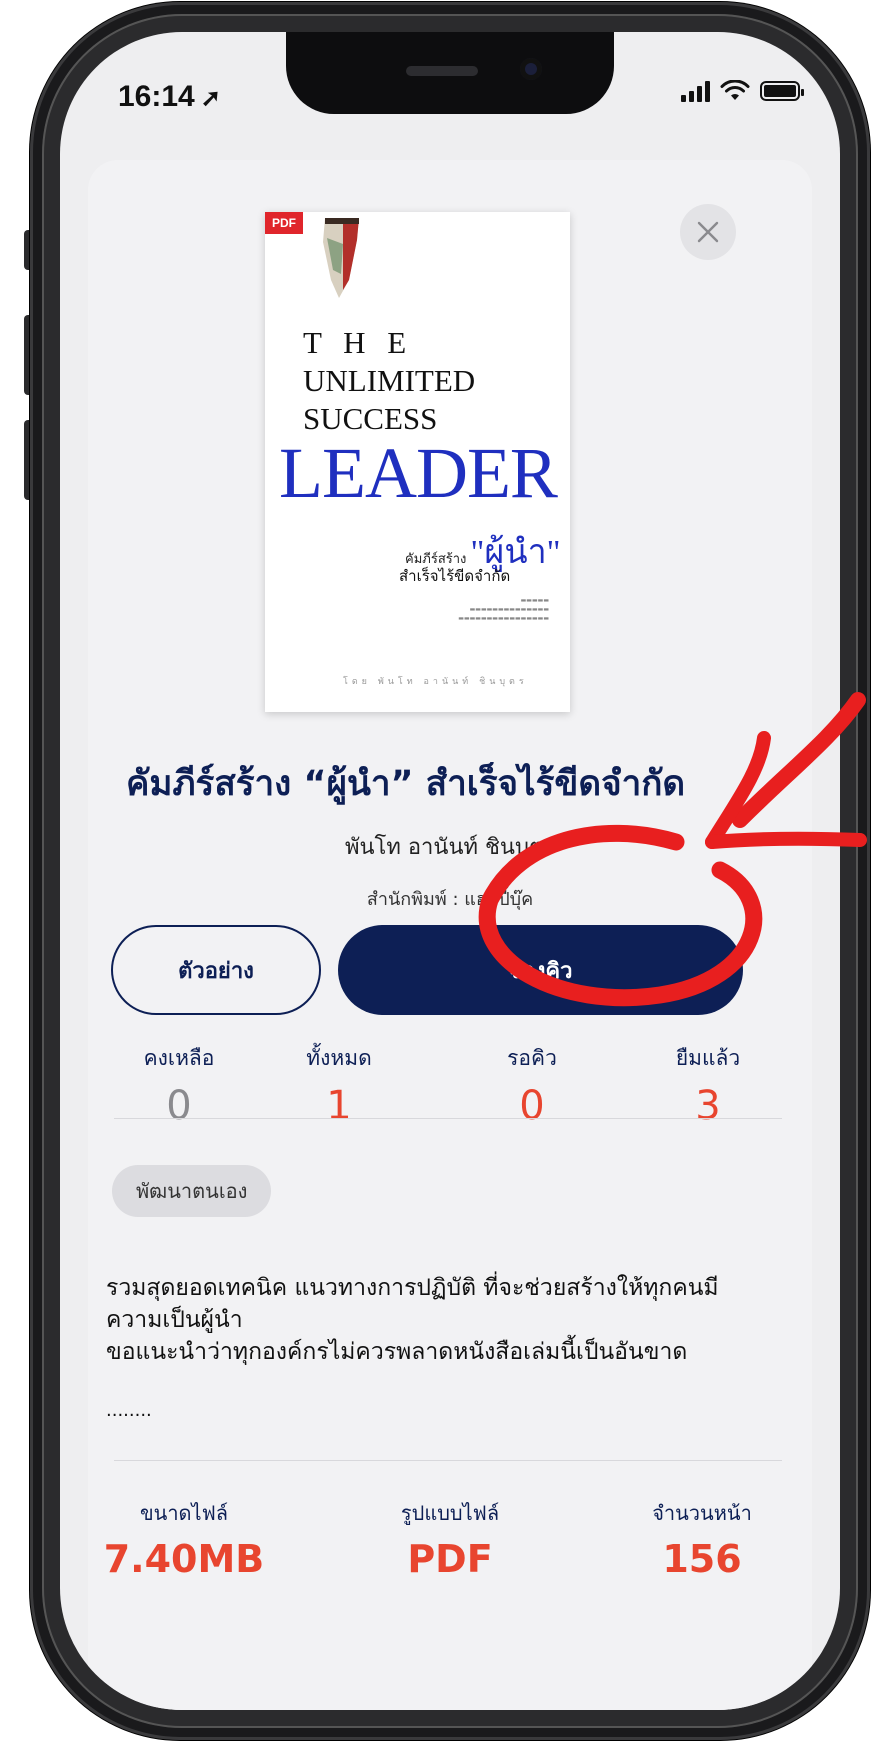 This screenshot has width=871, height=1750. I want to click on meta-label: ขนาดไฟล์, so click(184, 1513).